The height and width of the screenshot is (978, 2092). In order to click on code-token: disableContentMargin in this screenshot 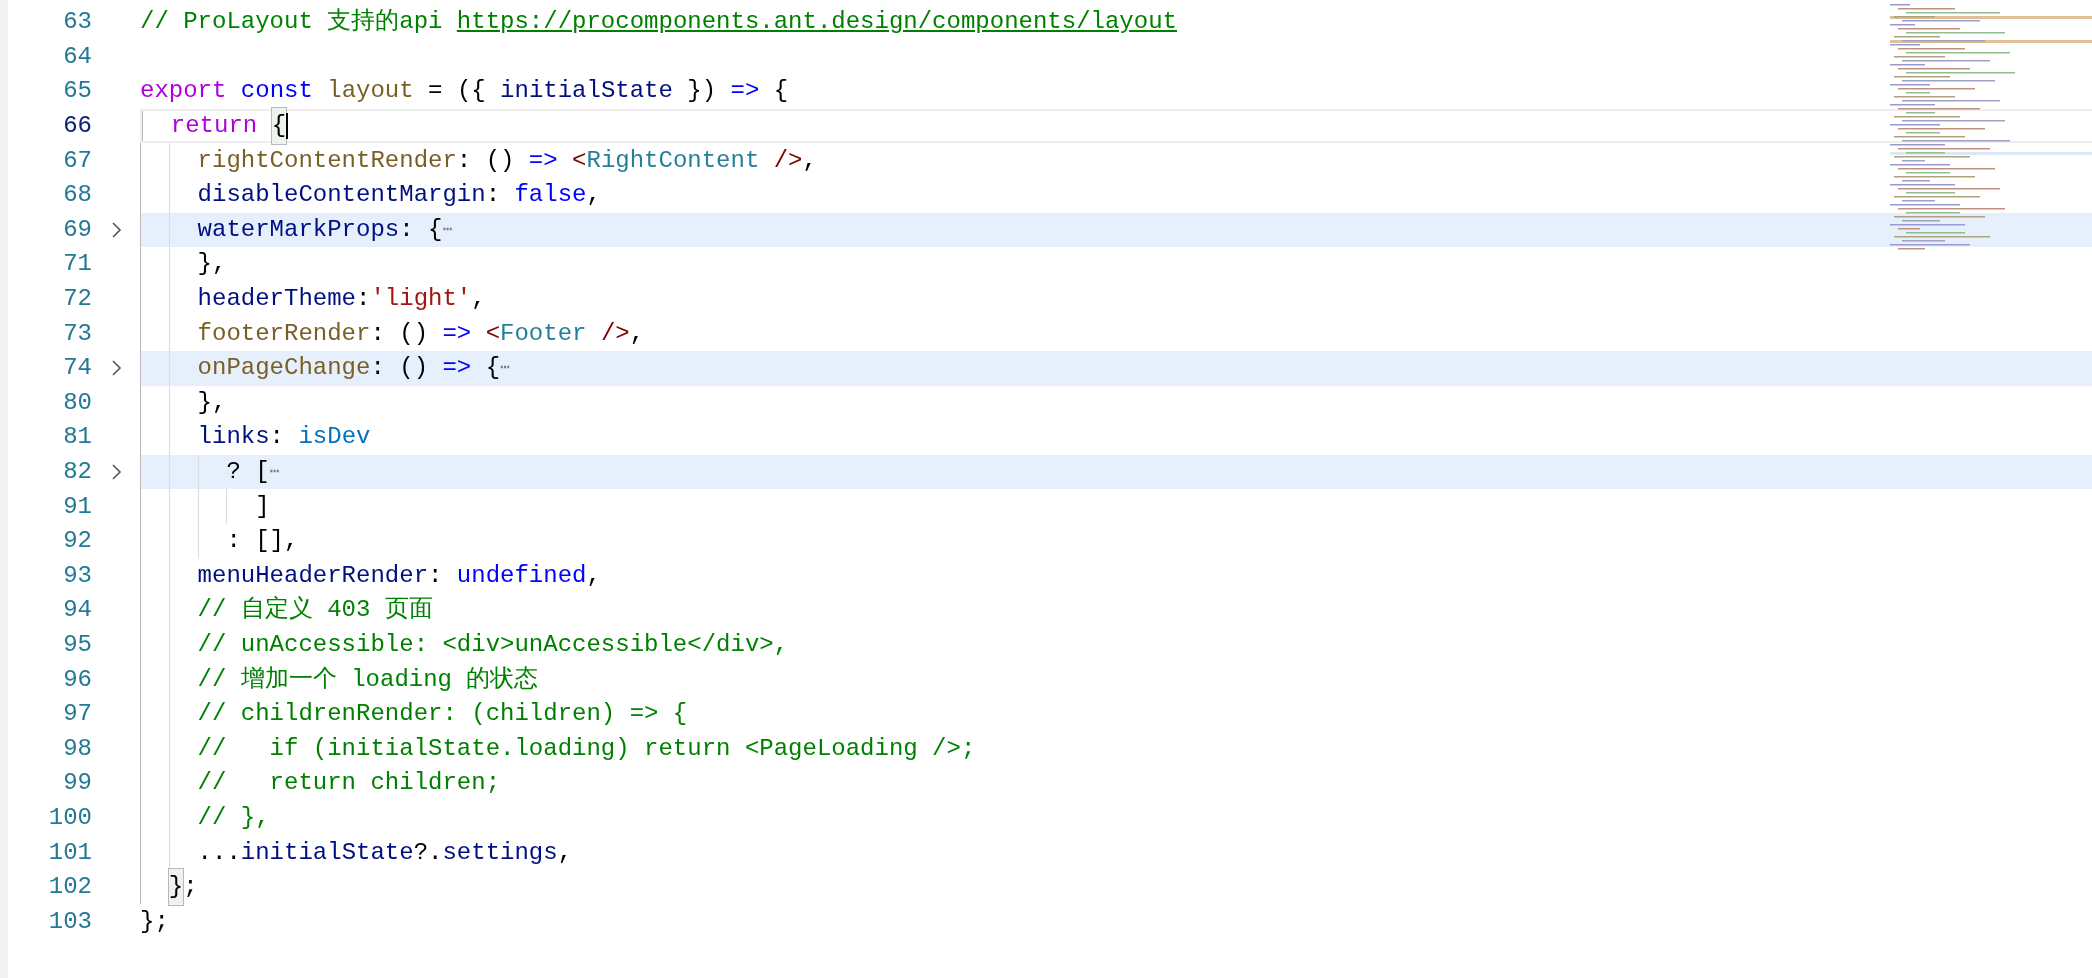, I will do `click(341, 195)`.